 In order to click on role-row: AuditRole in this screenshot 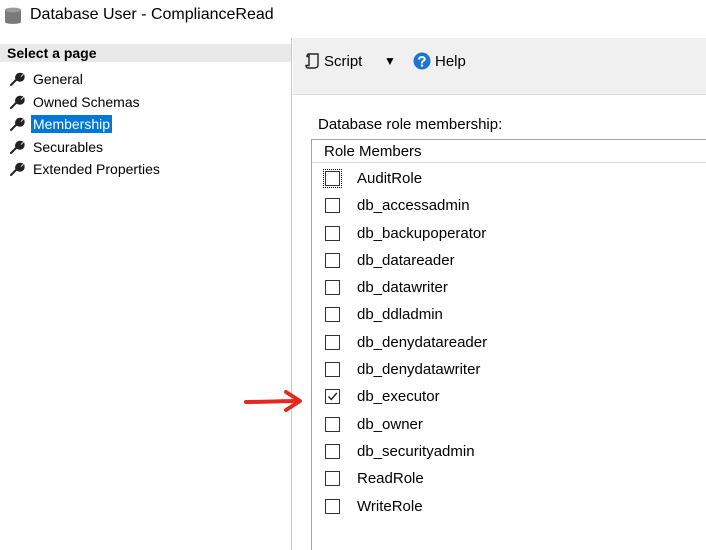, I will do `click(509, 179)`.